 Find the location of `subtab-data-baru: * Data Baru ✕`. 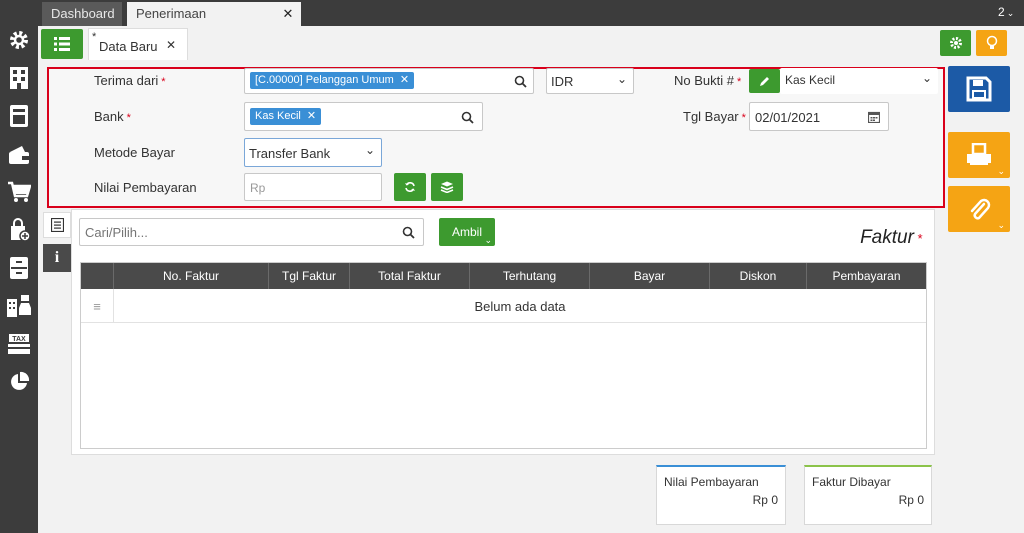

subtab-data-baru: * Data Baru ✕ is located at coordinates (138, 44).